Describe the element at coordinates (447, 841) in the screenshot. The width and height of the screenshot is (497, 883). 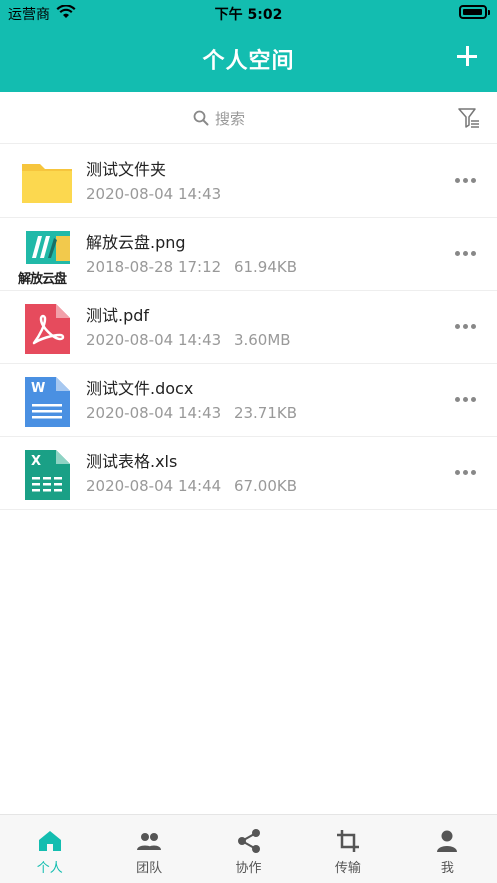
I see `person-icon` at that location.